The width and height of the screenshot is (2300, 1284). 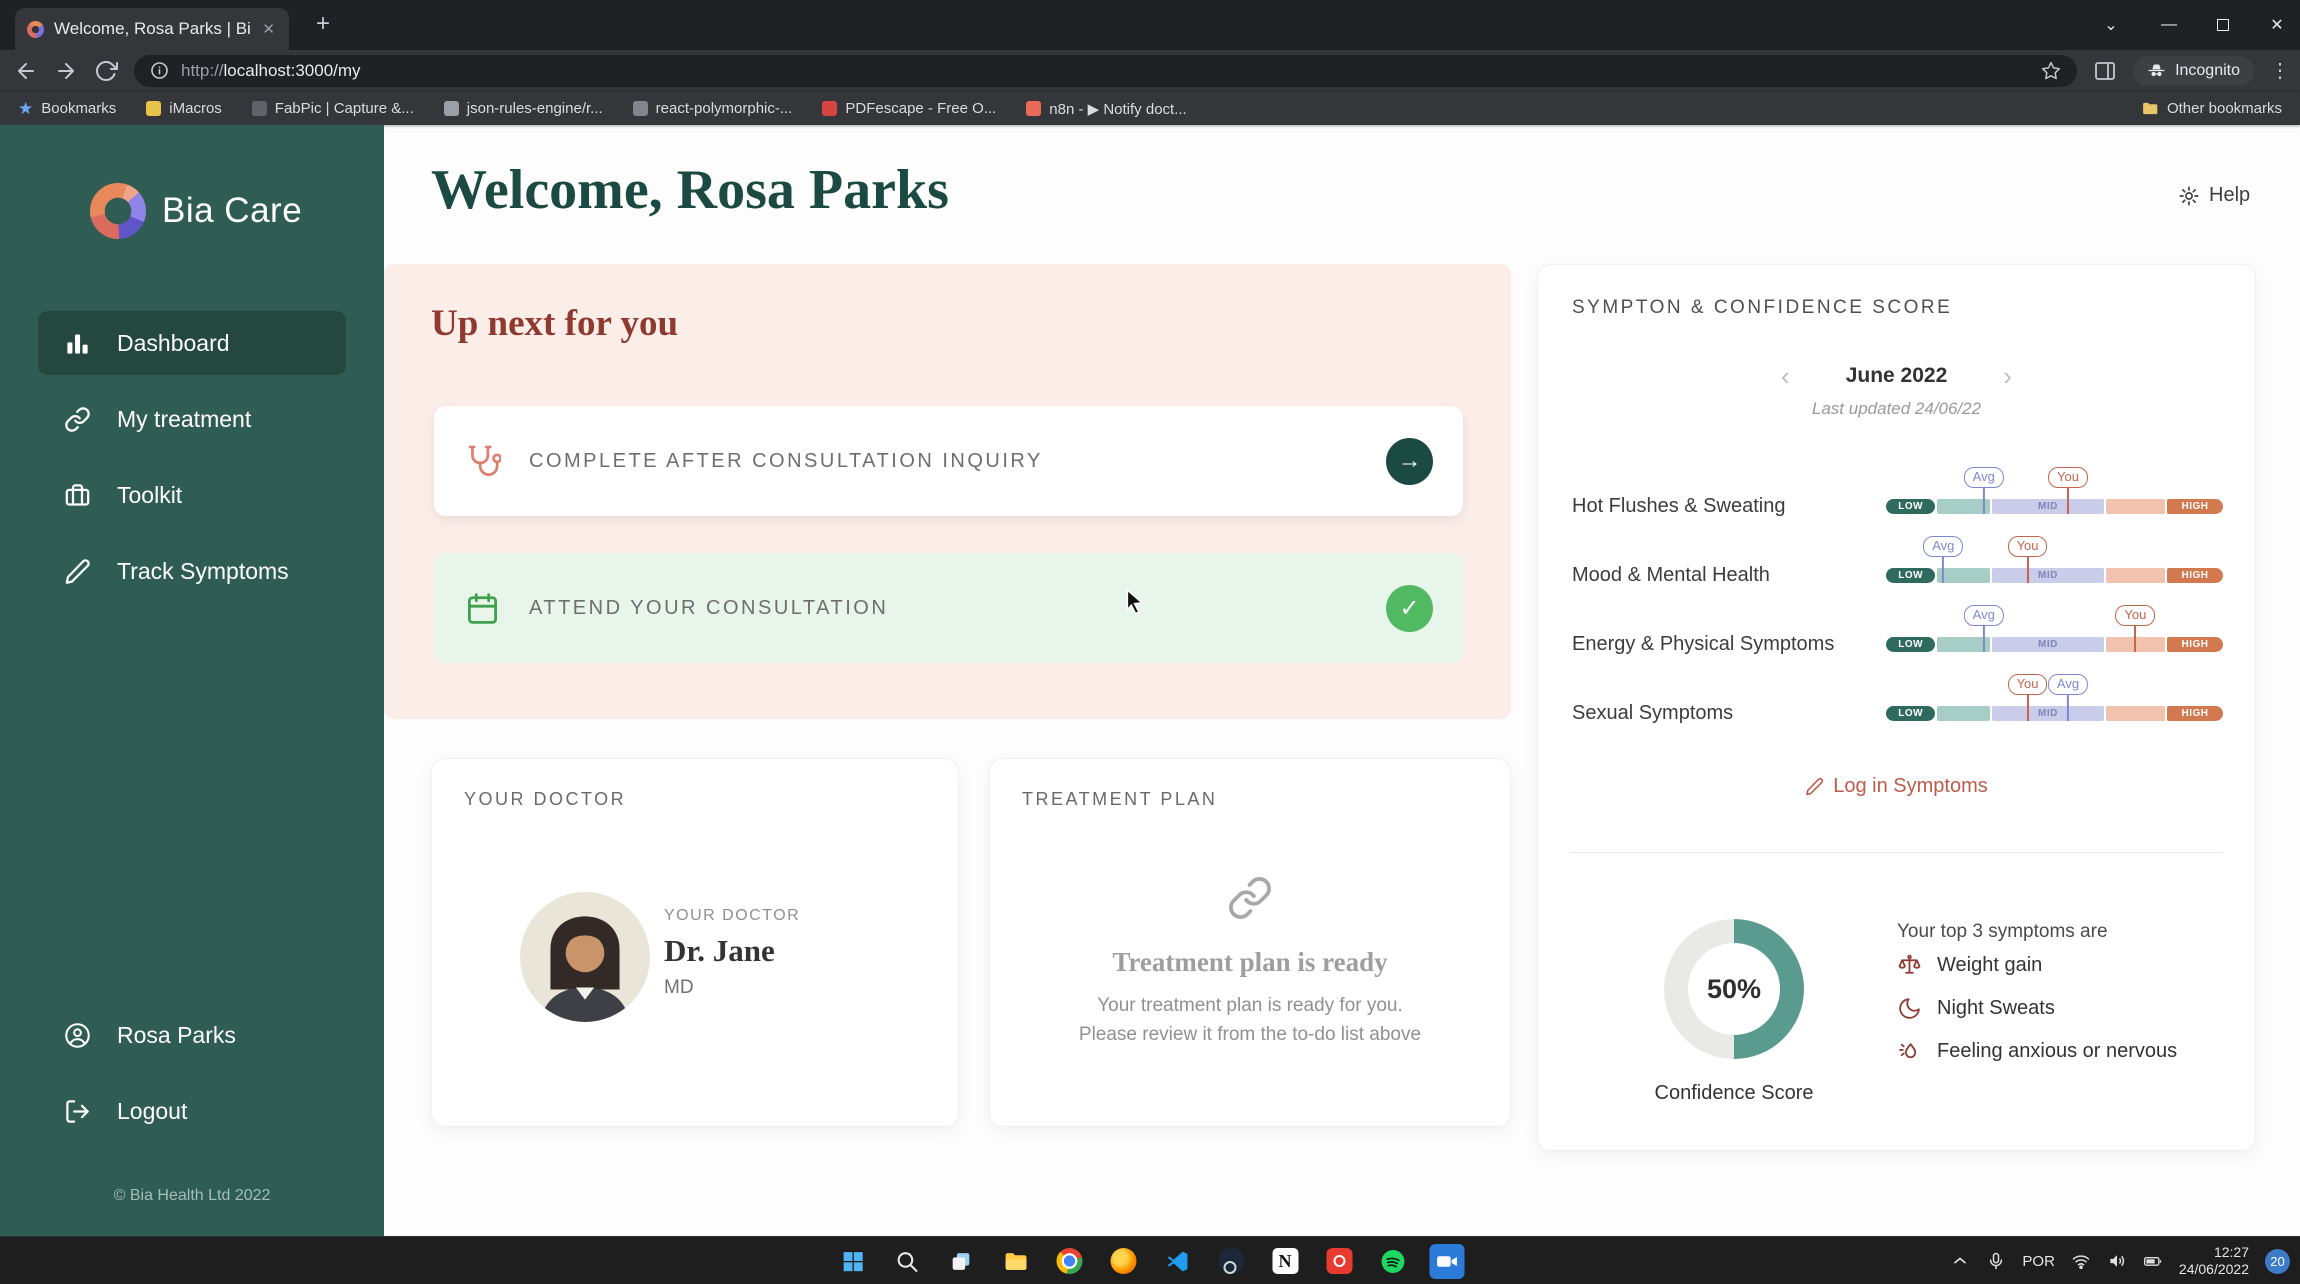 I want to click on site-info-icon, so click(x=159, y=70).